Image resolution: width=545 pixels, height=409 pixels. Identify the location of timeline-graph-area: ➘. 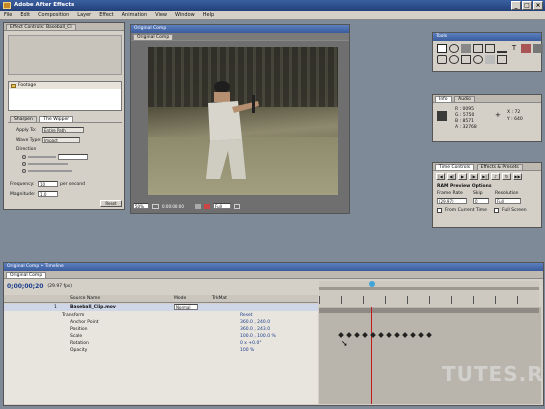
(430, 355).